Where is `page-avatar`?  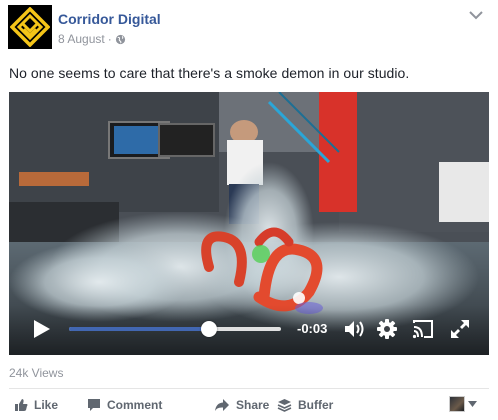
page-avatar is located at coordinates (30, 27).